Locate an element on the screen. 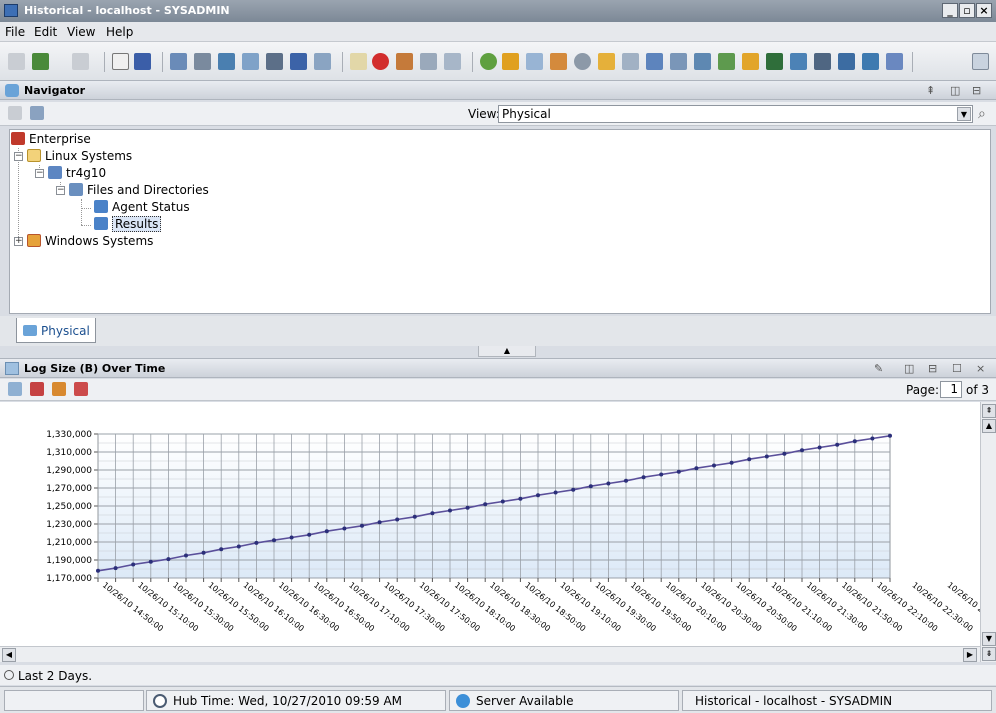 This screenshot has width=996, height=713. notepad-icon is located at coordinates (630, 61).